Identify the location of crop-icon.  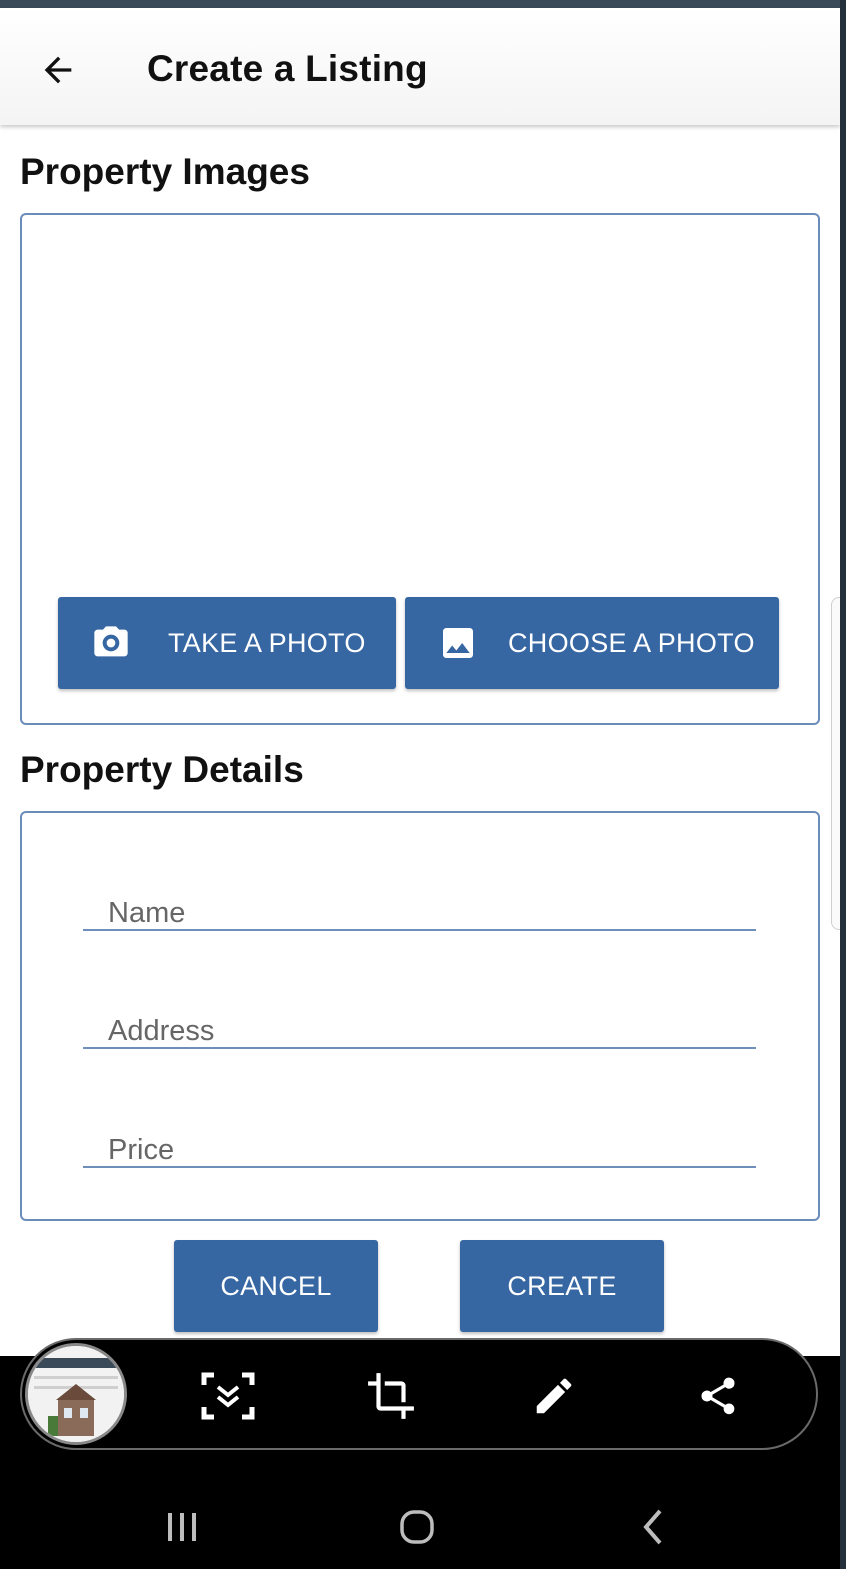
(391, 1396).